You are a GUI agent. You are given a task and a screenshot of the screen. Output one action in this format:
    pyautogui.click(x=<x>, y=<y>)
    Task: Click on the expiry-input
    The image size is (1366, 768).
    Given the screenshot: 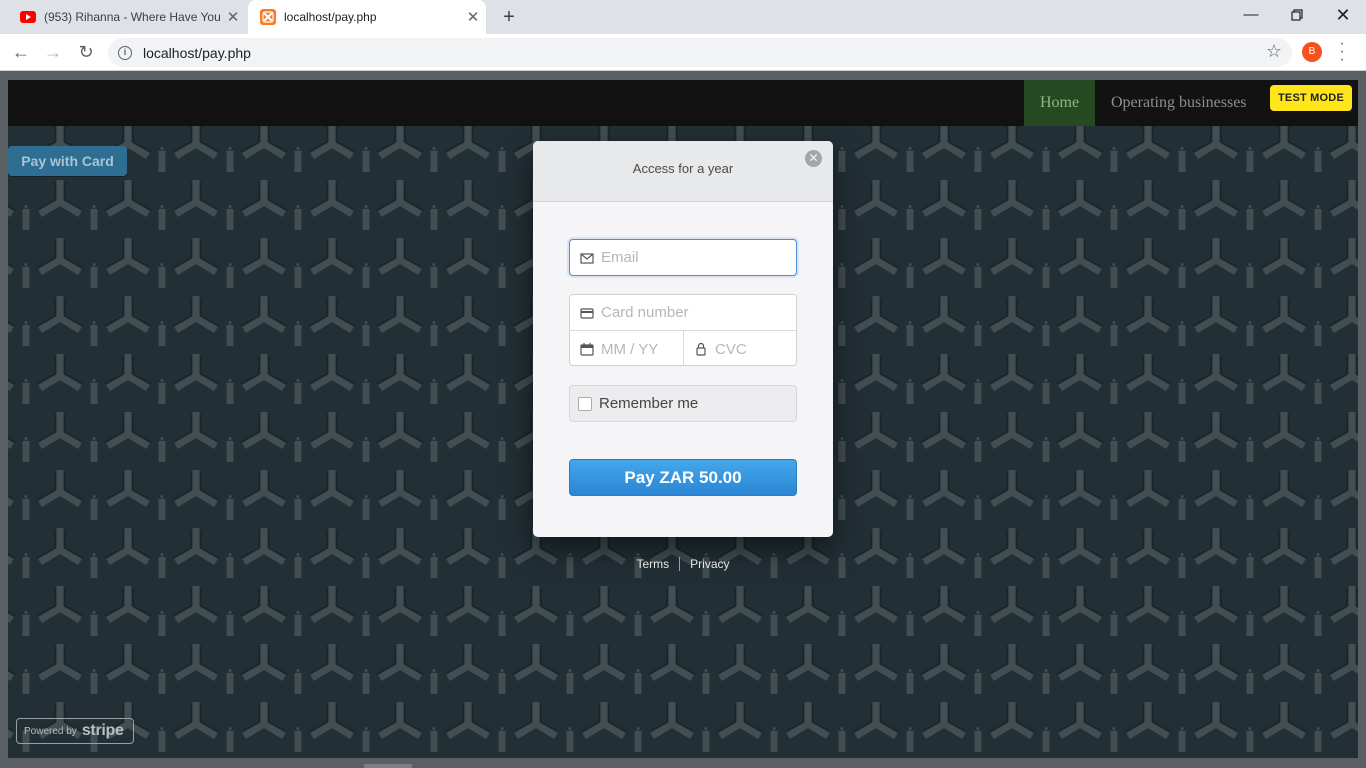 What is the action you would take?
    pyautogui.click(x=641, y=349)
    